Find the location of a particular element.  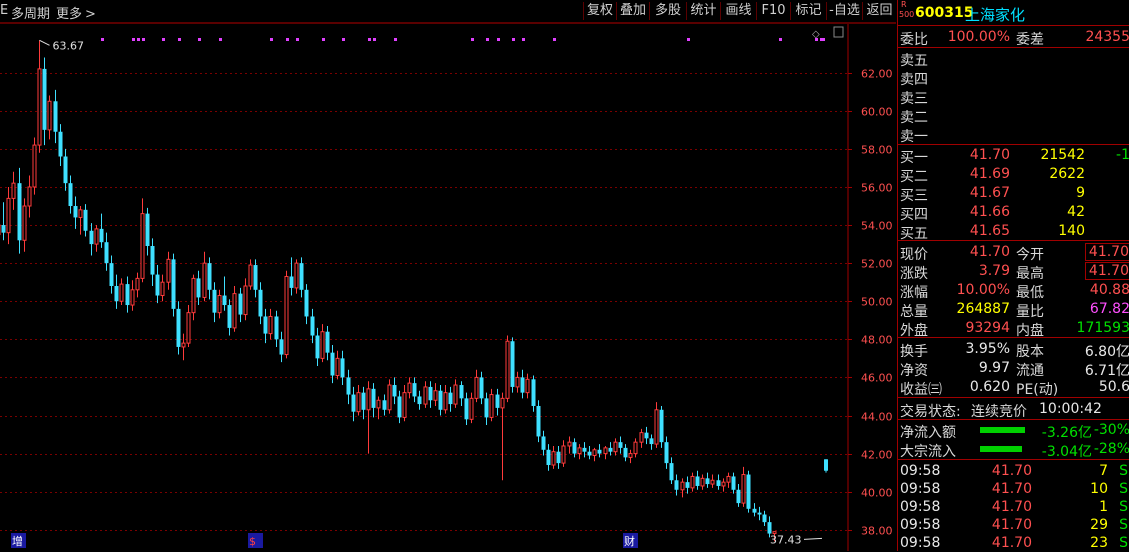

tick-row: 09:58 41.70 1 S is located at coordinates (1013, 507).